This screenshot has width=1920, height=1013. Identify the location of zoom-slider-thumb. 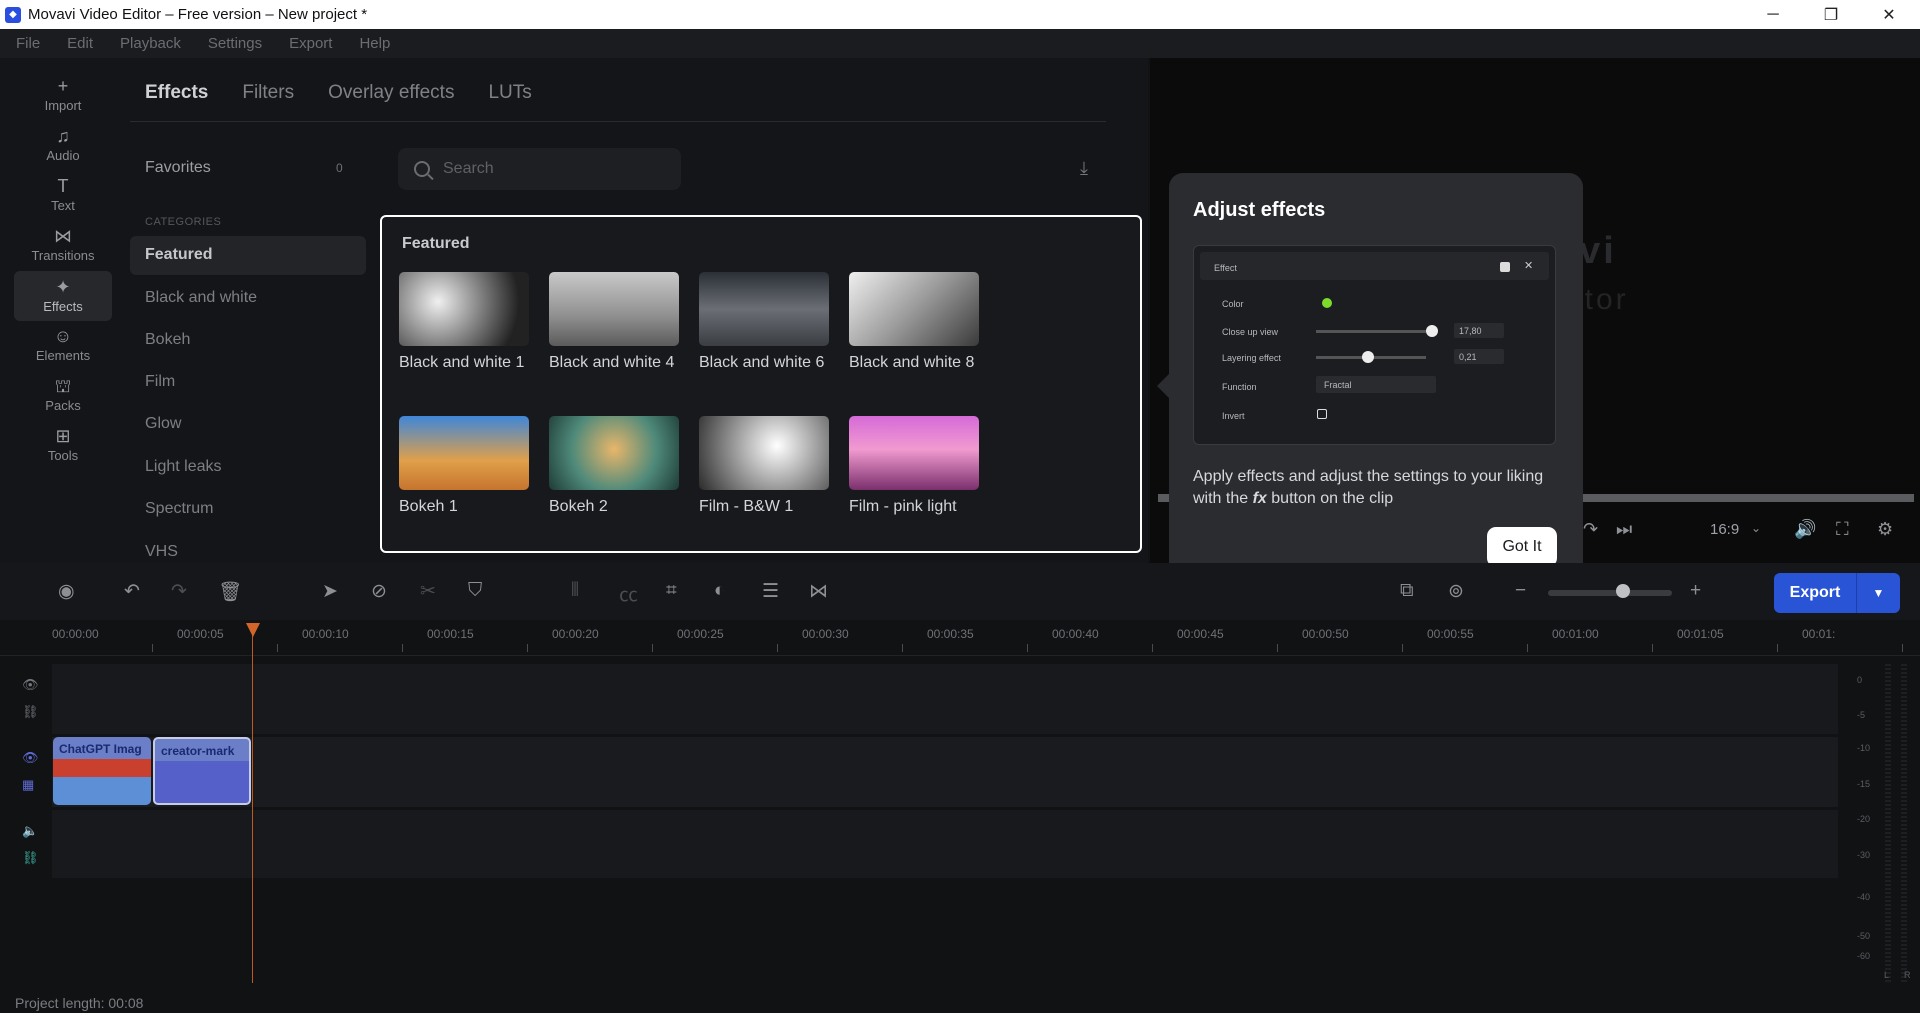
(1623, 591).